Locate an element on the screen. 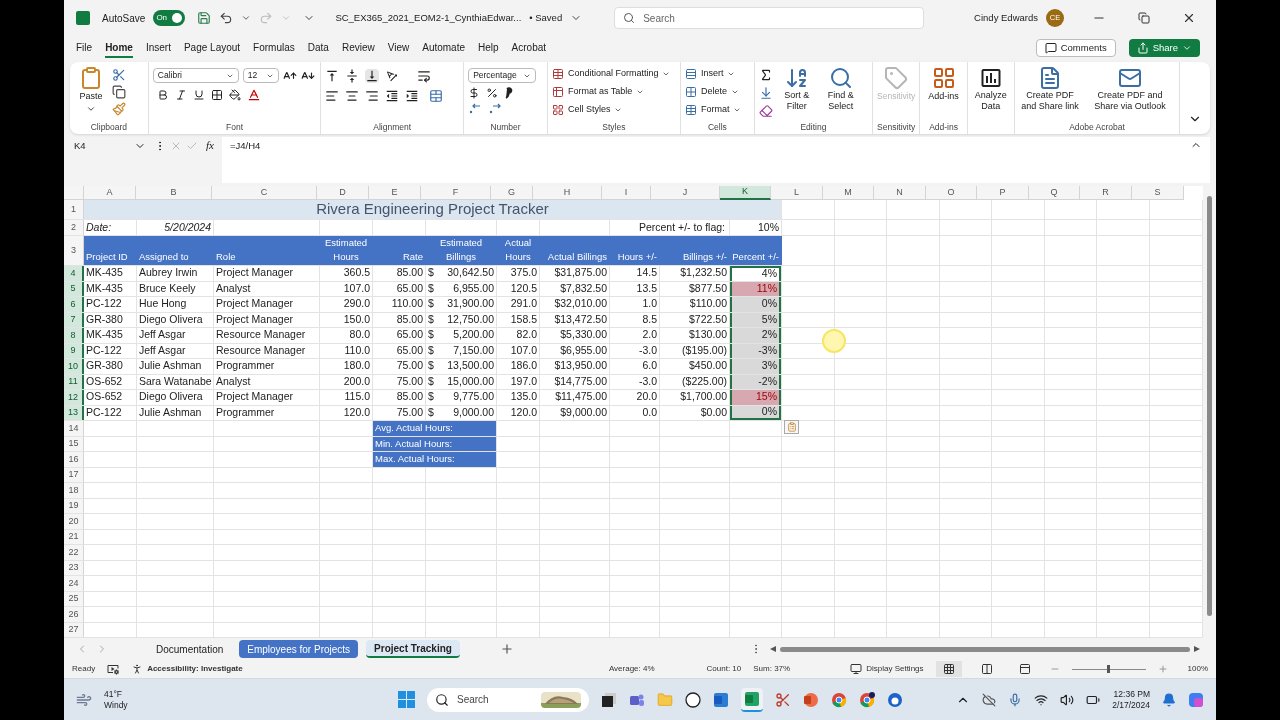 This screenshot has height=720, width=1280. menu-tab: Automate is located at coordinates (444, 48).